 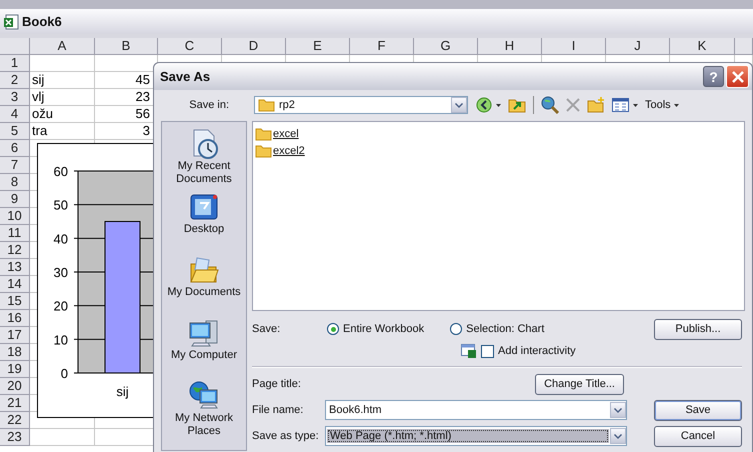 I want to click on column-header: C, so click(x=190, y=46).